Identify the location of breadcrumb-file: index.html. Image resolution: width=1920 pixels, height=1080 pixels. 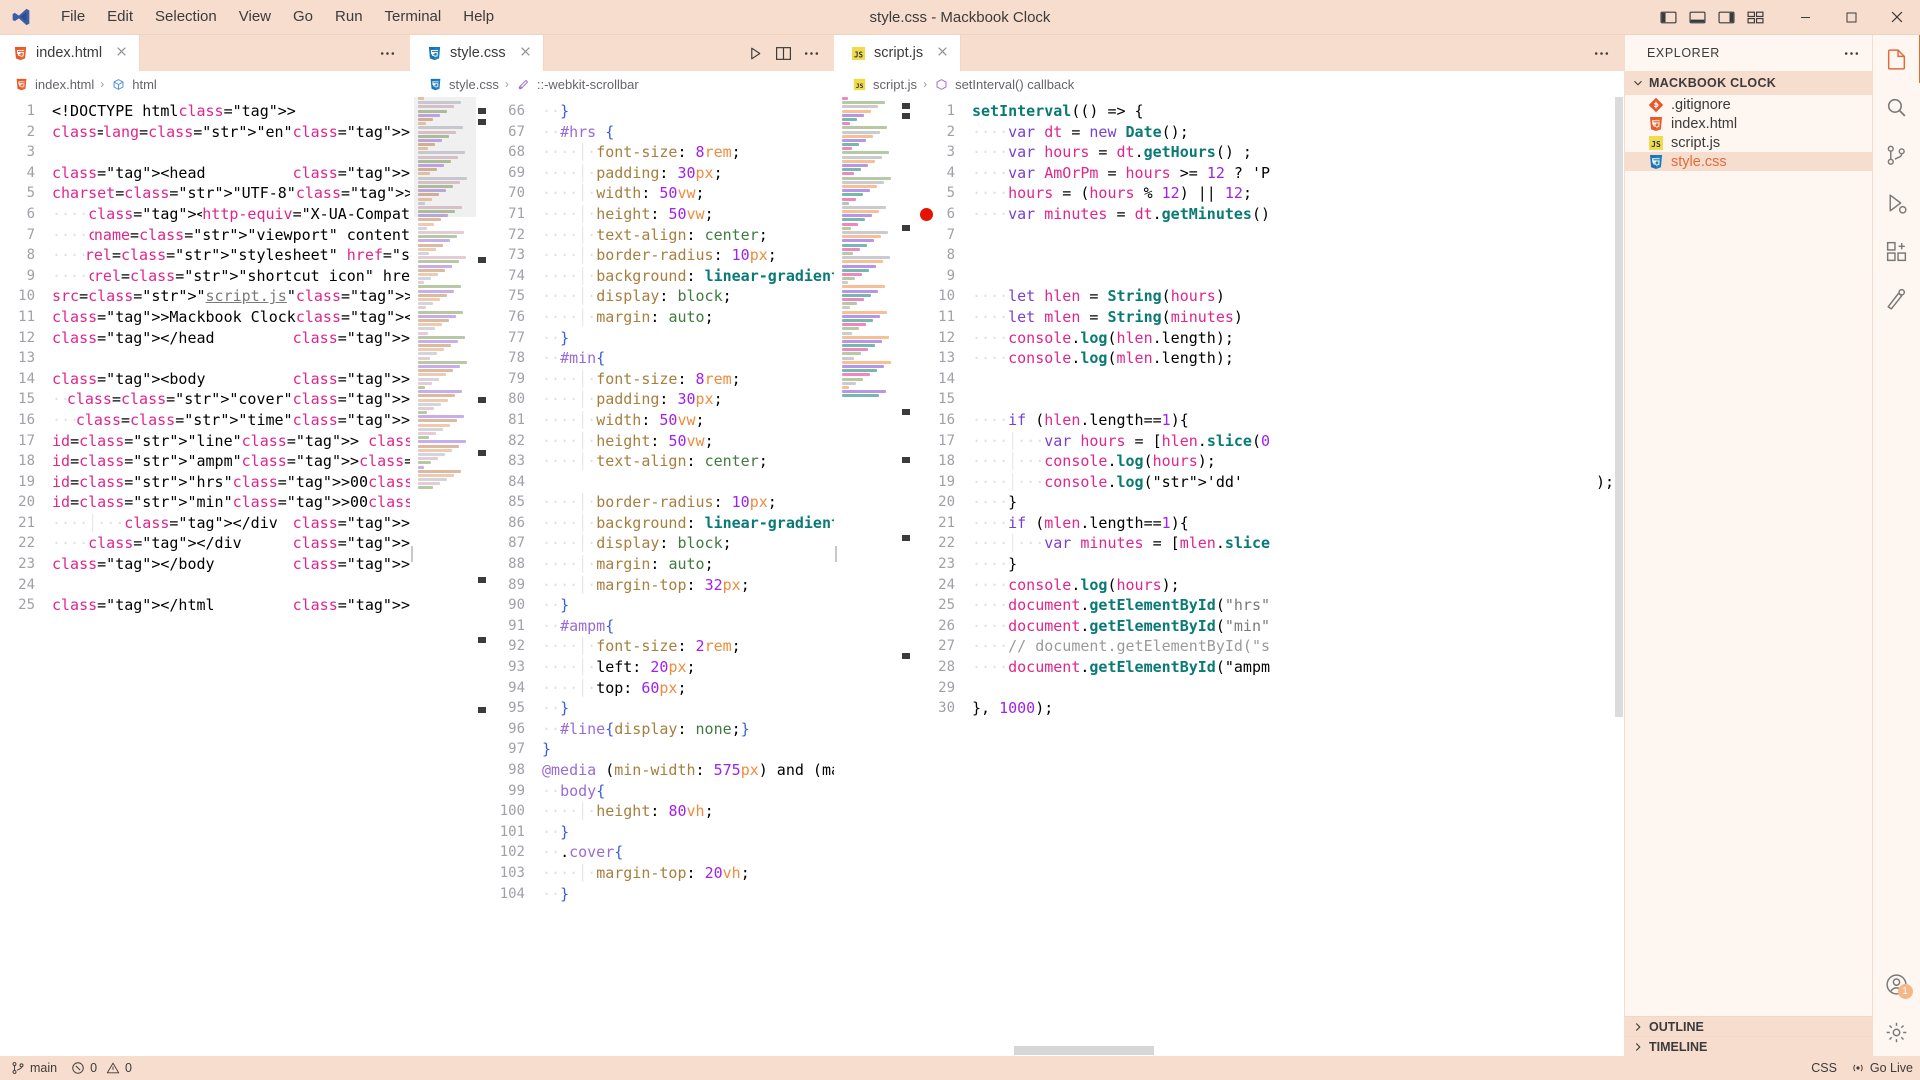
(64, 84).